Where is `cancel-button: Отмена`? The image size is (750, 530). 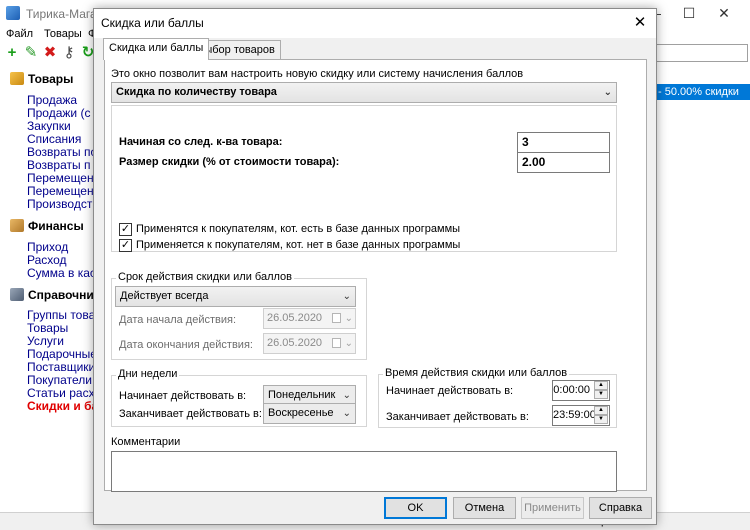
cancel-button: Отмена is located at coordinates (484, 508).